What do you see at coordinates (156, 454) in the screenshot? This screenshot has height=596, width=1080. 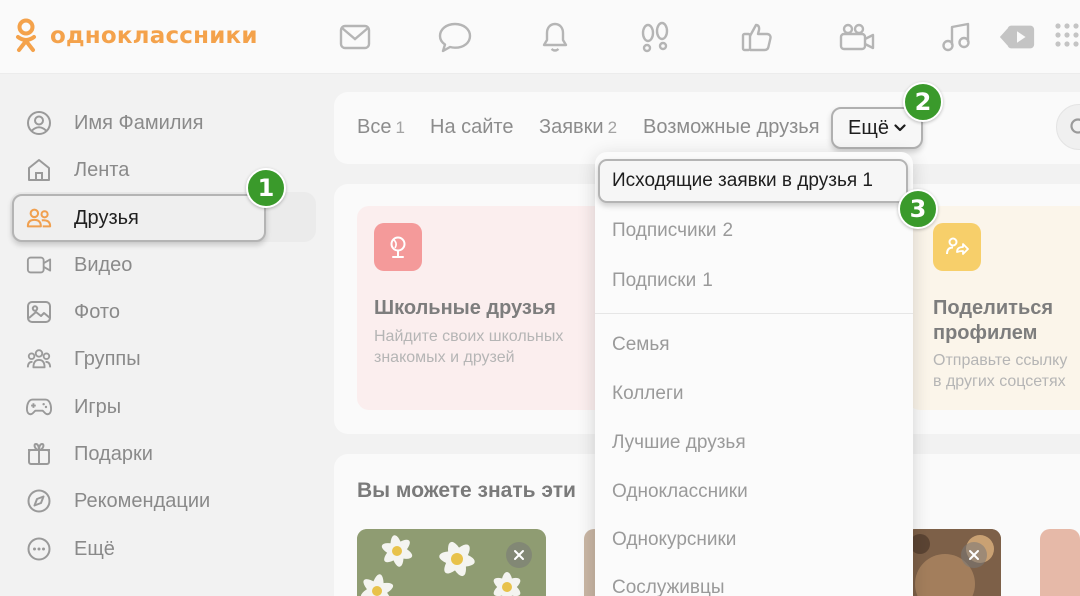 I see `sidebar-item-gifts: Подарки` at bounding box center [156, 454].